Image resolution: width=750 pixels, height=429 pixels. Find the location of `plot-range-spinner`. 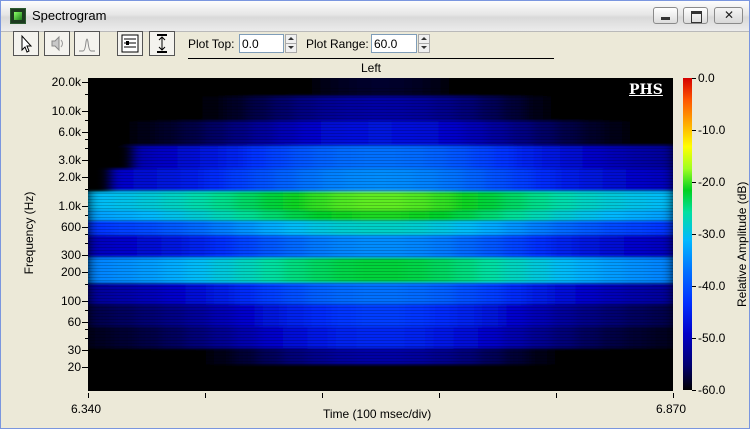

plot-range-spinner is located at coordinates (424, 43).